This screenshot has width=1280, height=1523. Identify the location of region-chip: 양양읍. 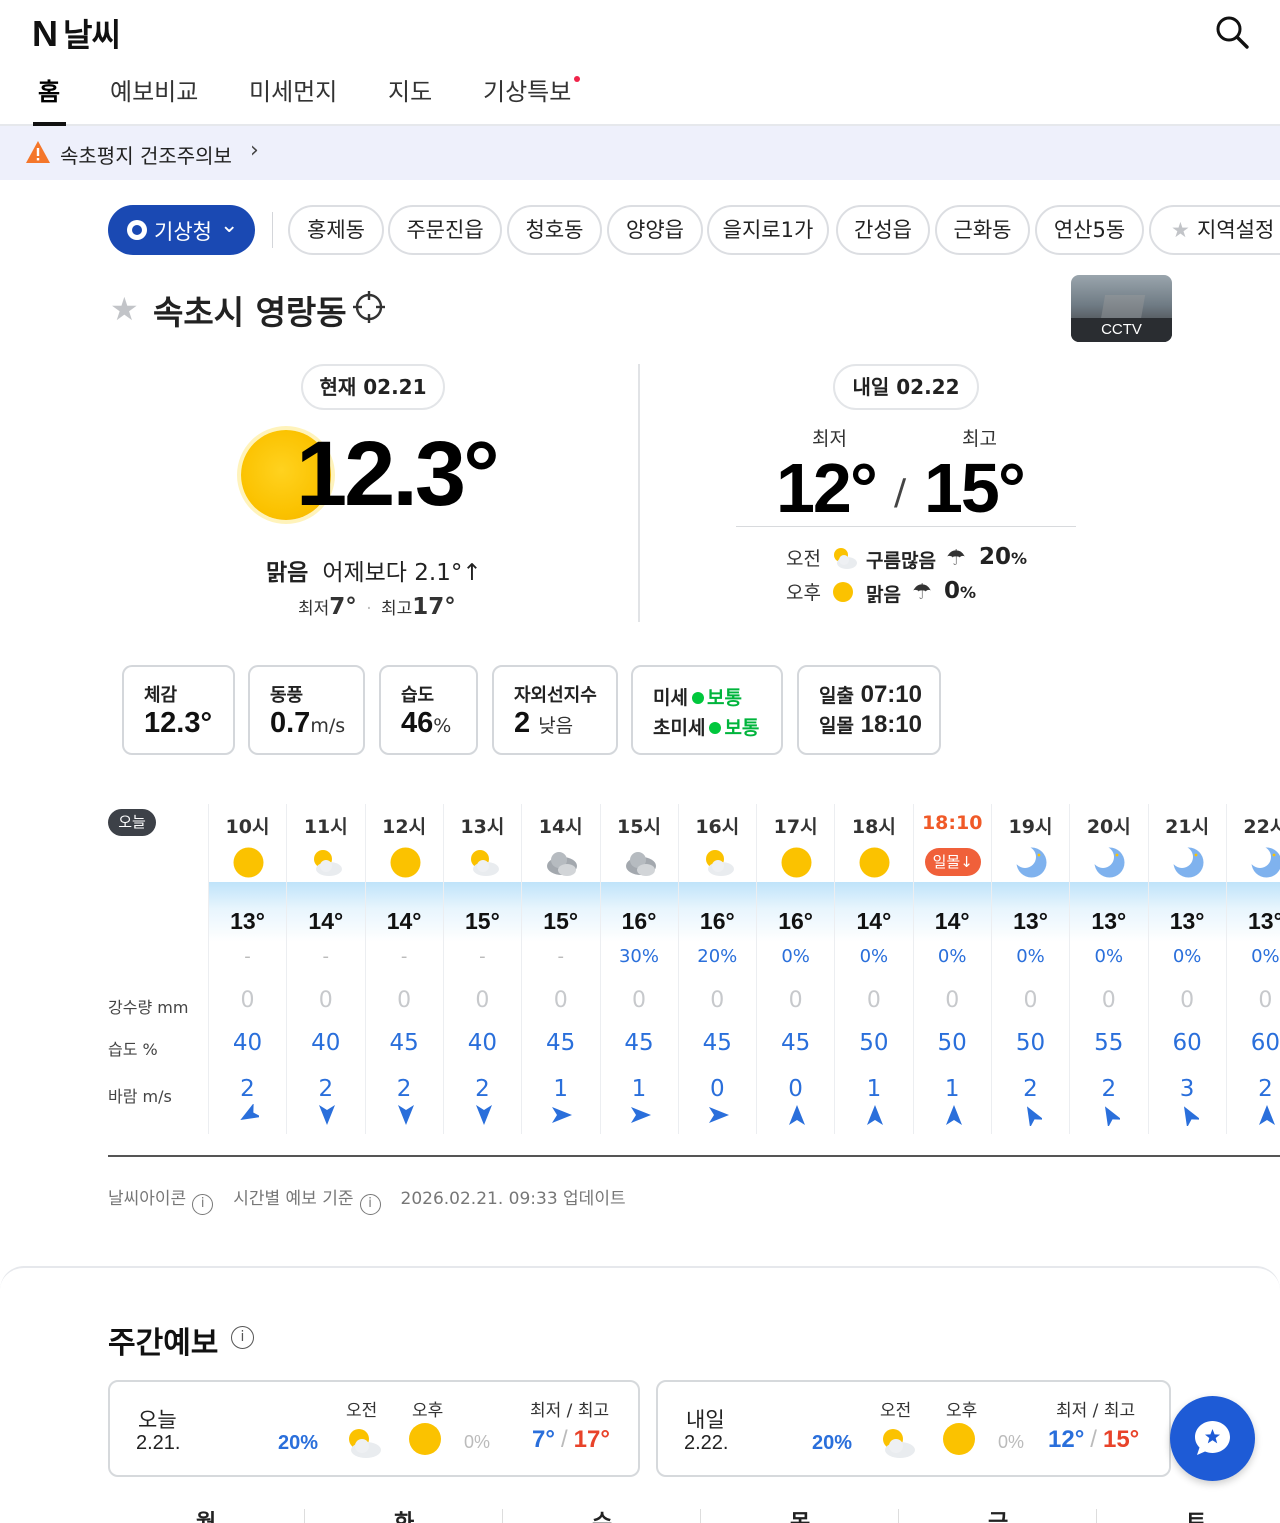
(655, 230).